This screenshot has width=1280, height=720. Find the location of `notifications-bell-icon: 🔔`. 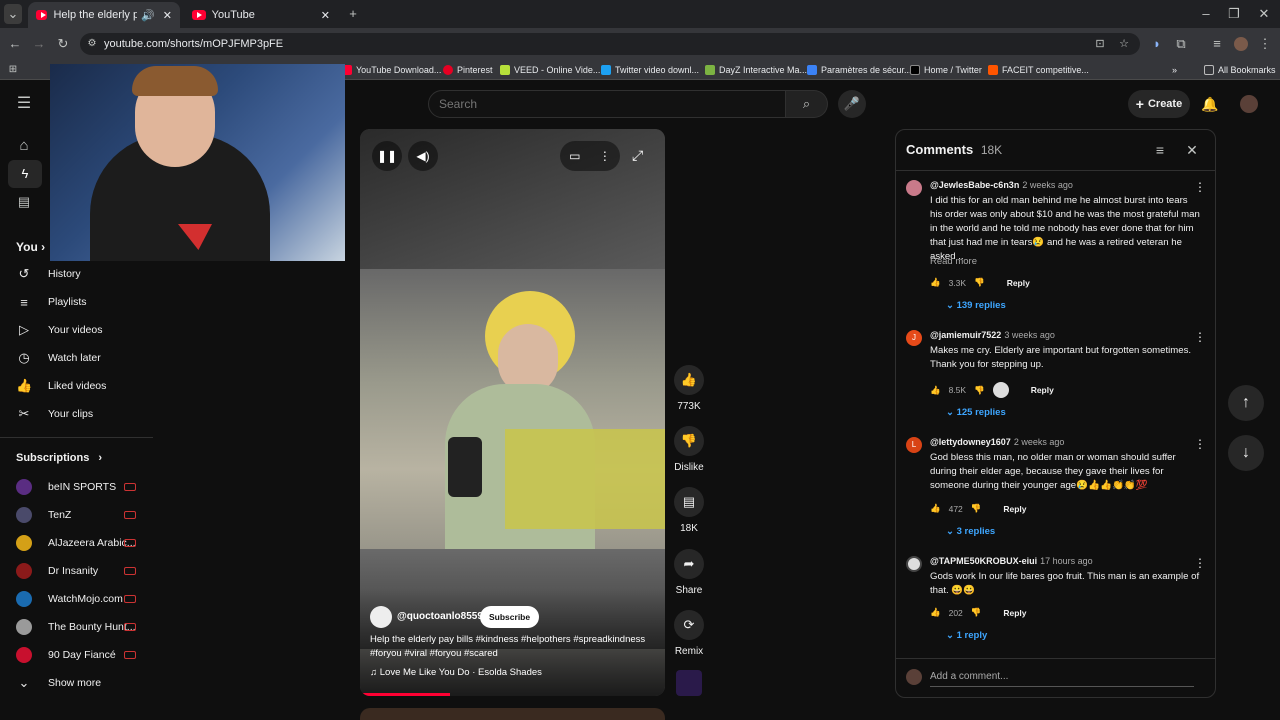

notifications-bell-icon: 🔔 is located at coordinates (1210, 104).